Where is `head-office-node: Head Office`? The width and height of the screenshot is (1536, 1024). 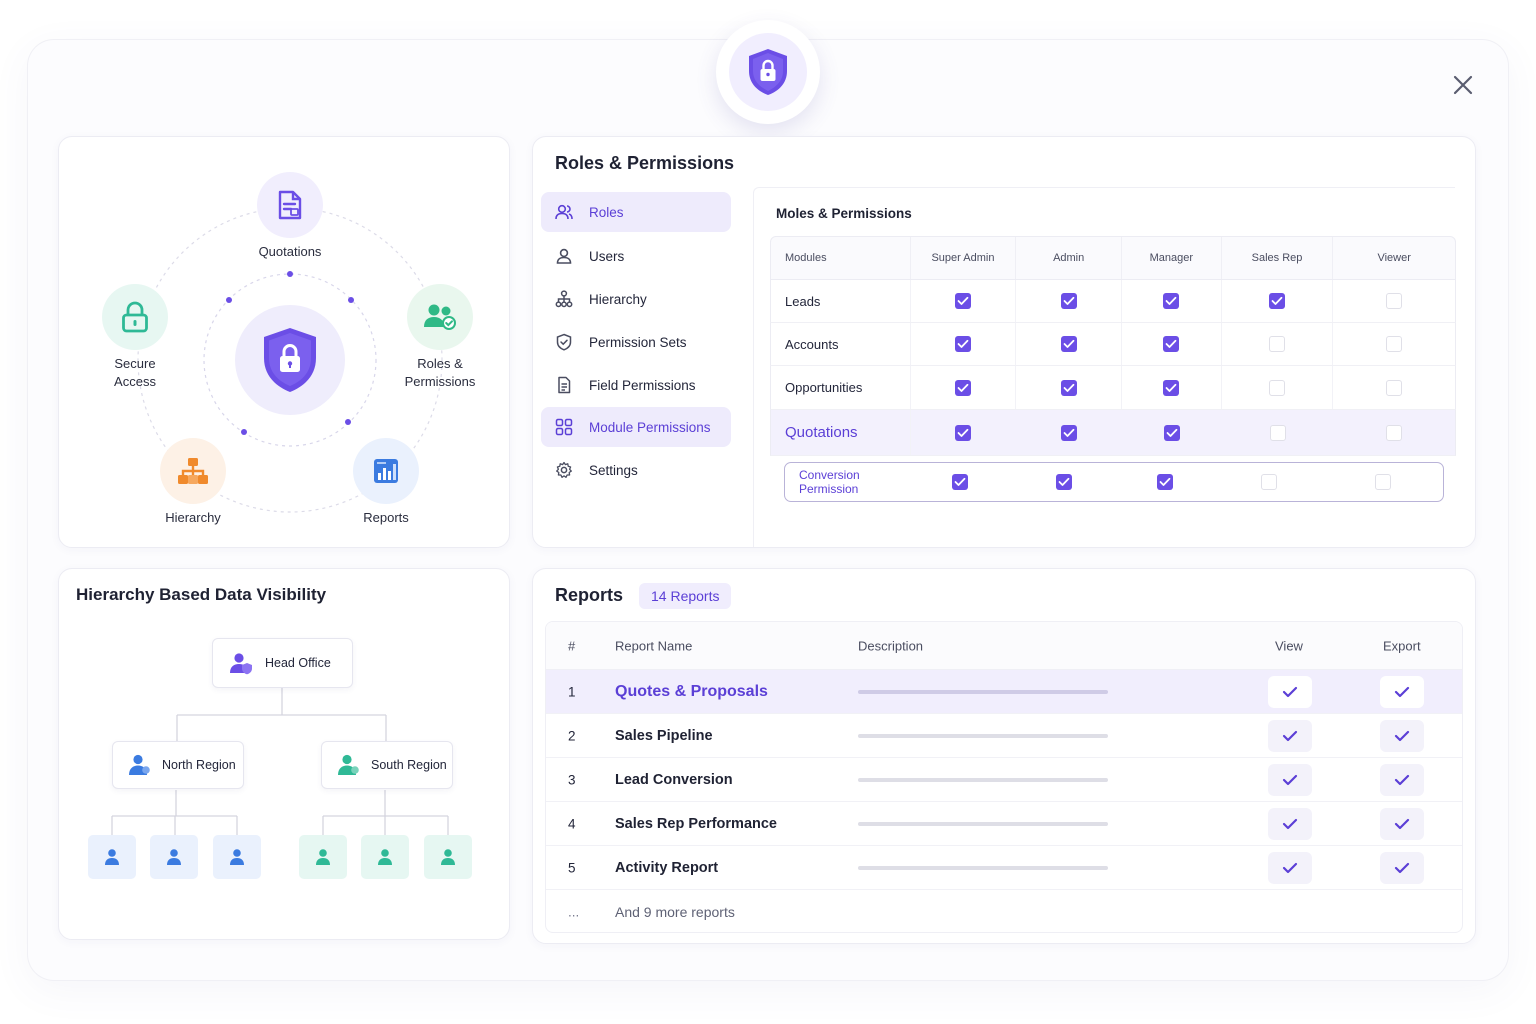
head-office-node: Head Office is located at coordinates (282, 663).